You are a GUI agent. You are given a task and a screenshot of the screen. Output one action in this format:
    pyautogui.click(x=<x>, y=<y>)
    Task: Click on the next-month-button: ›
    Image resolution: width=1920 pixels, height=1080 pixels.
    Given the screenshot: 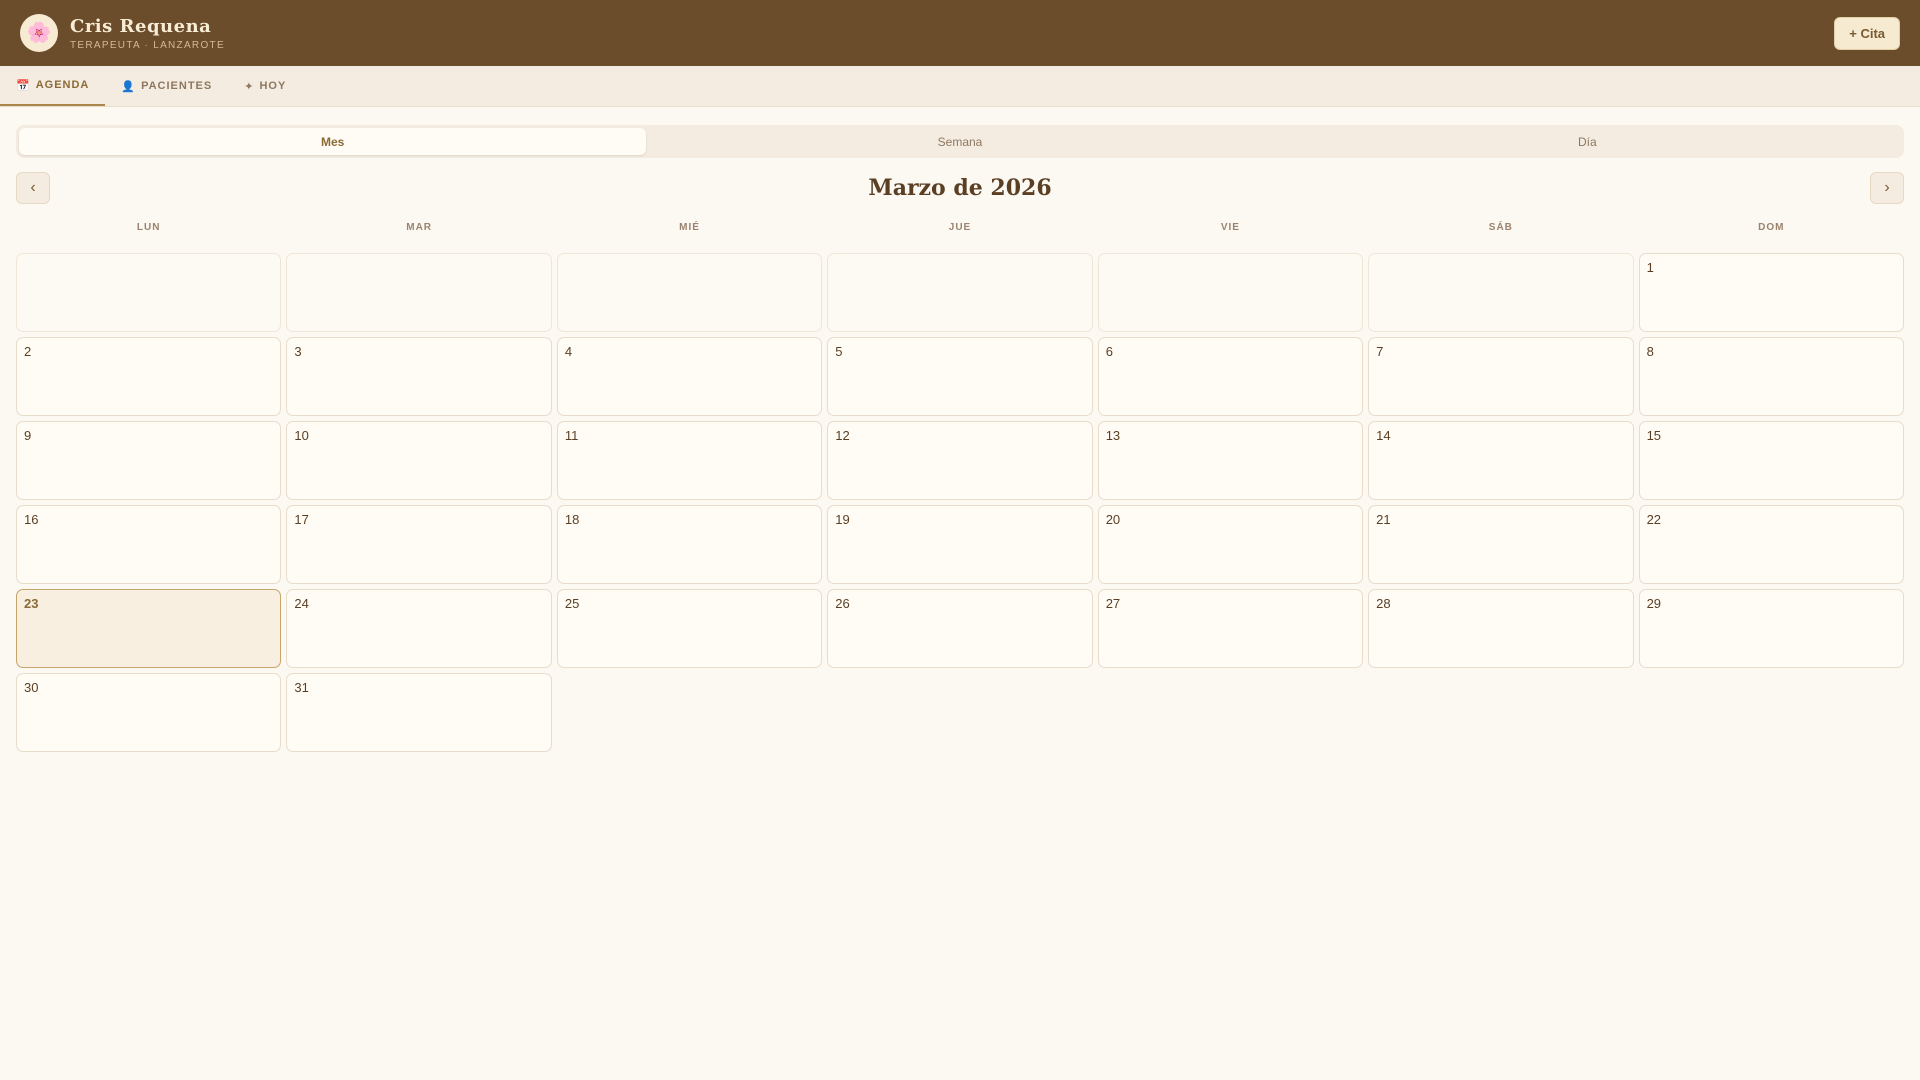 What is the action you would take?
    pyautogui.click(x=1886, y=188)
    